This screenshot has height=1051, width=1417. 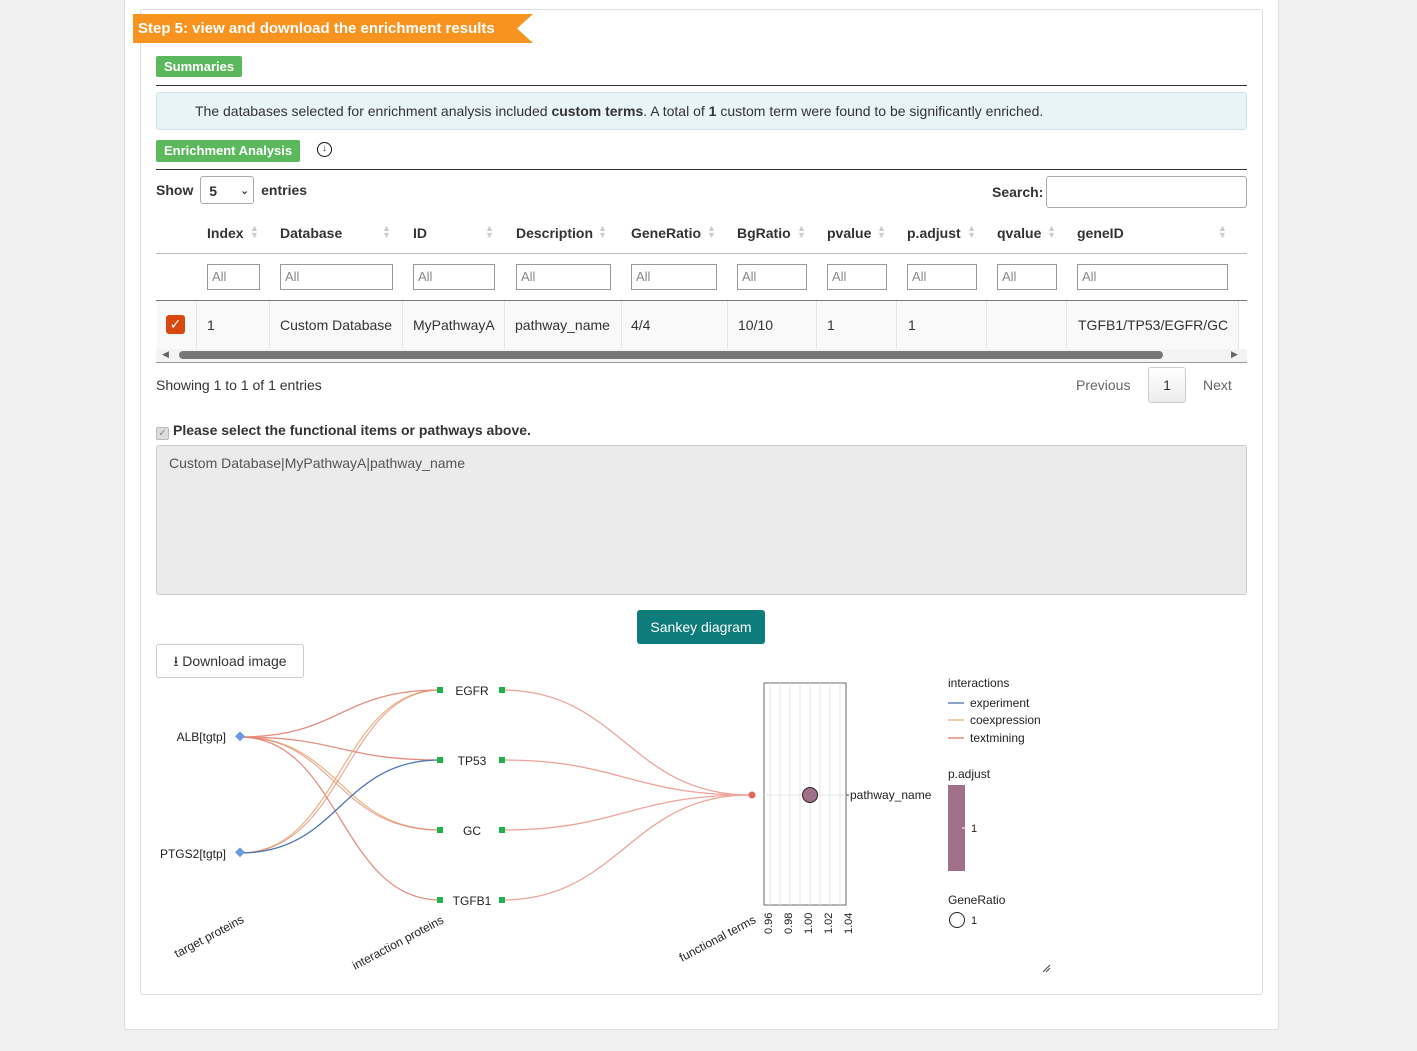 I want to click on download-icon: ⭳, so click(x=176, y=661).